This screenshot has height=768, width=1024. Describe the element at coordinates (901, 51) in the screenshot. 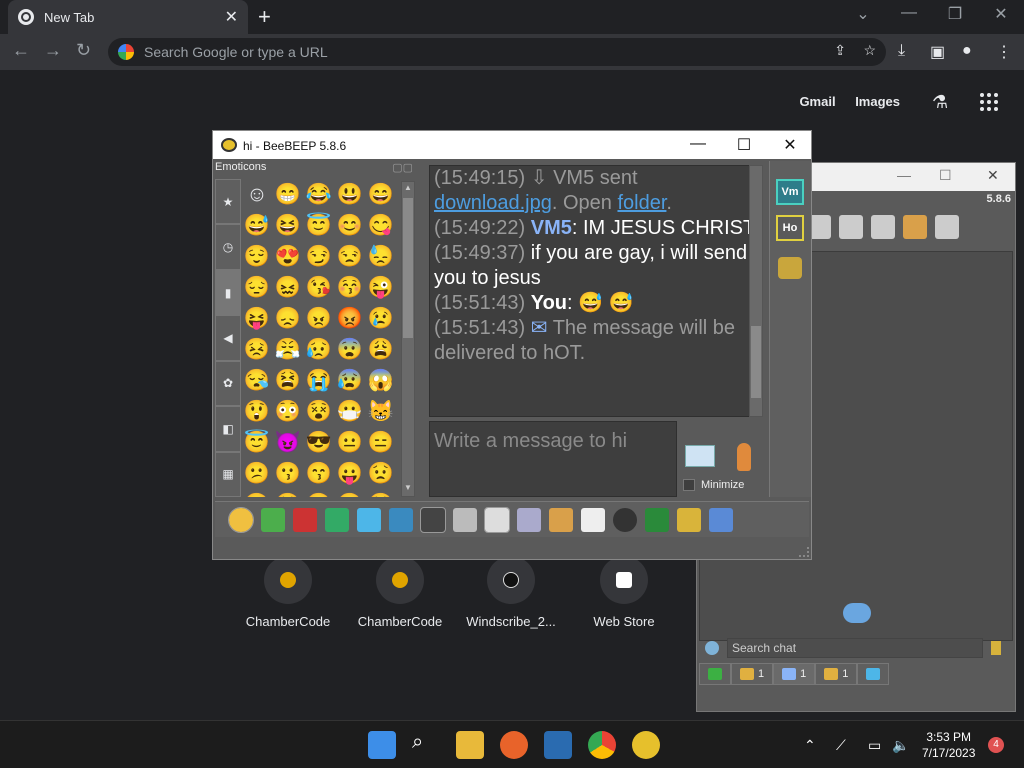

I see `download-icon: ⤓` at that location.